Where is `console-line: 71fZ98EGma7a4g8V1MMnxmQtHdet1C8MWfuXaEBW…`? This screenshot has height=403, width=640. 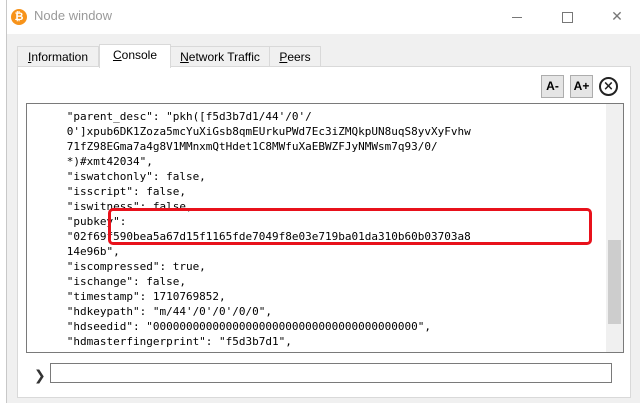 console-line: 71fZ98EGma7a4g8V1MMnxmQtHdet1C8MWfuXaEBW… is located at coordinates (232, 146).